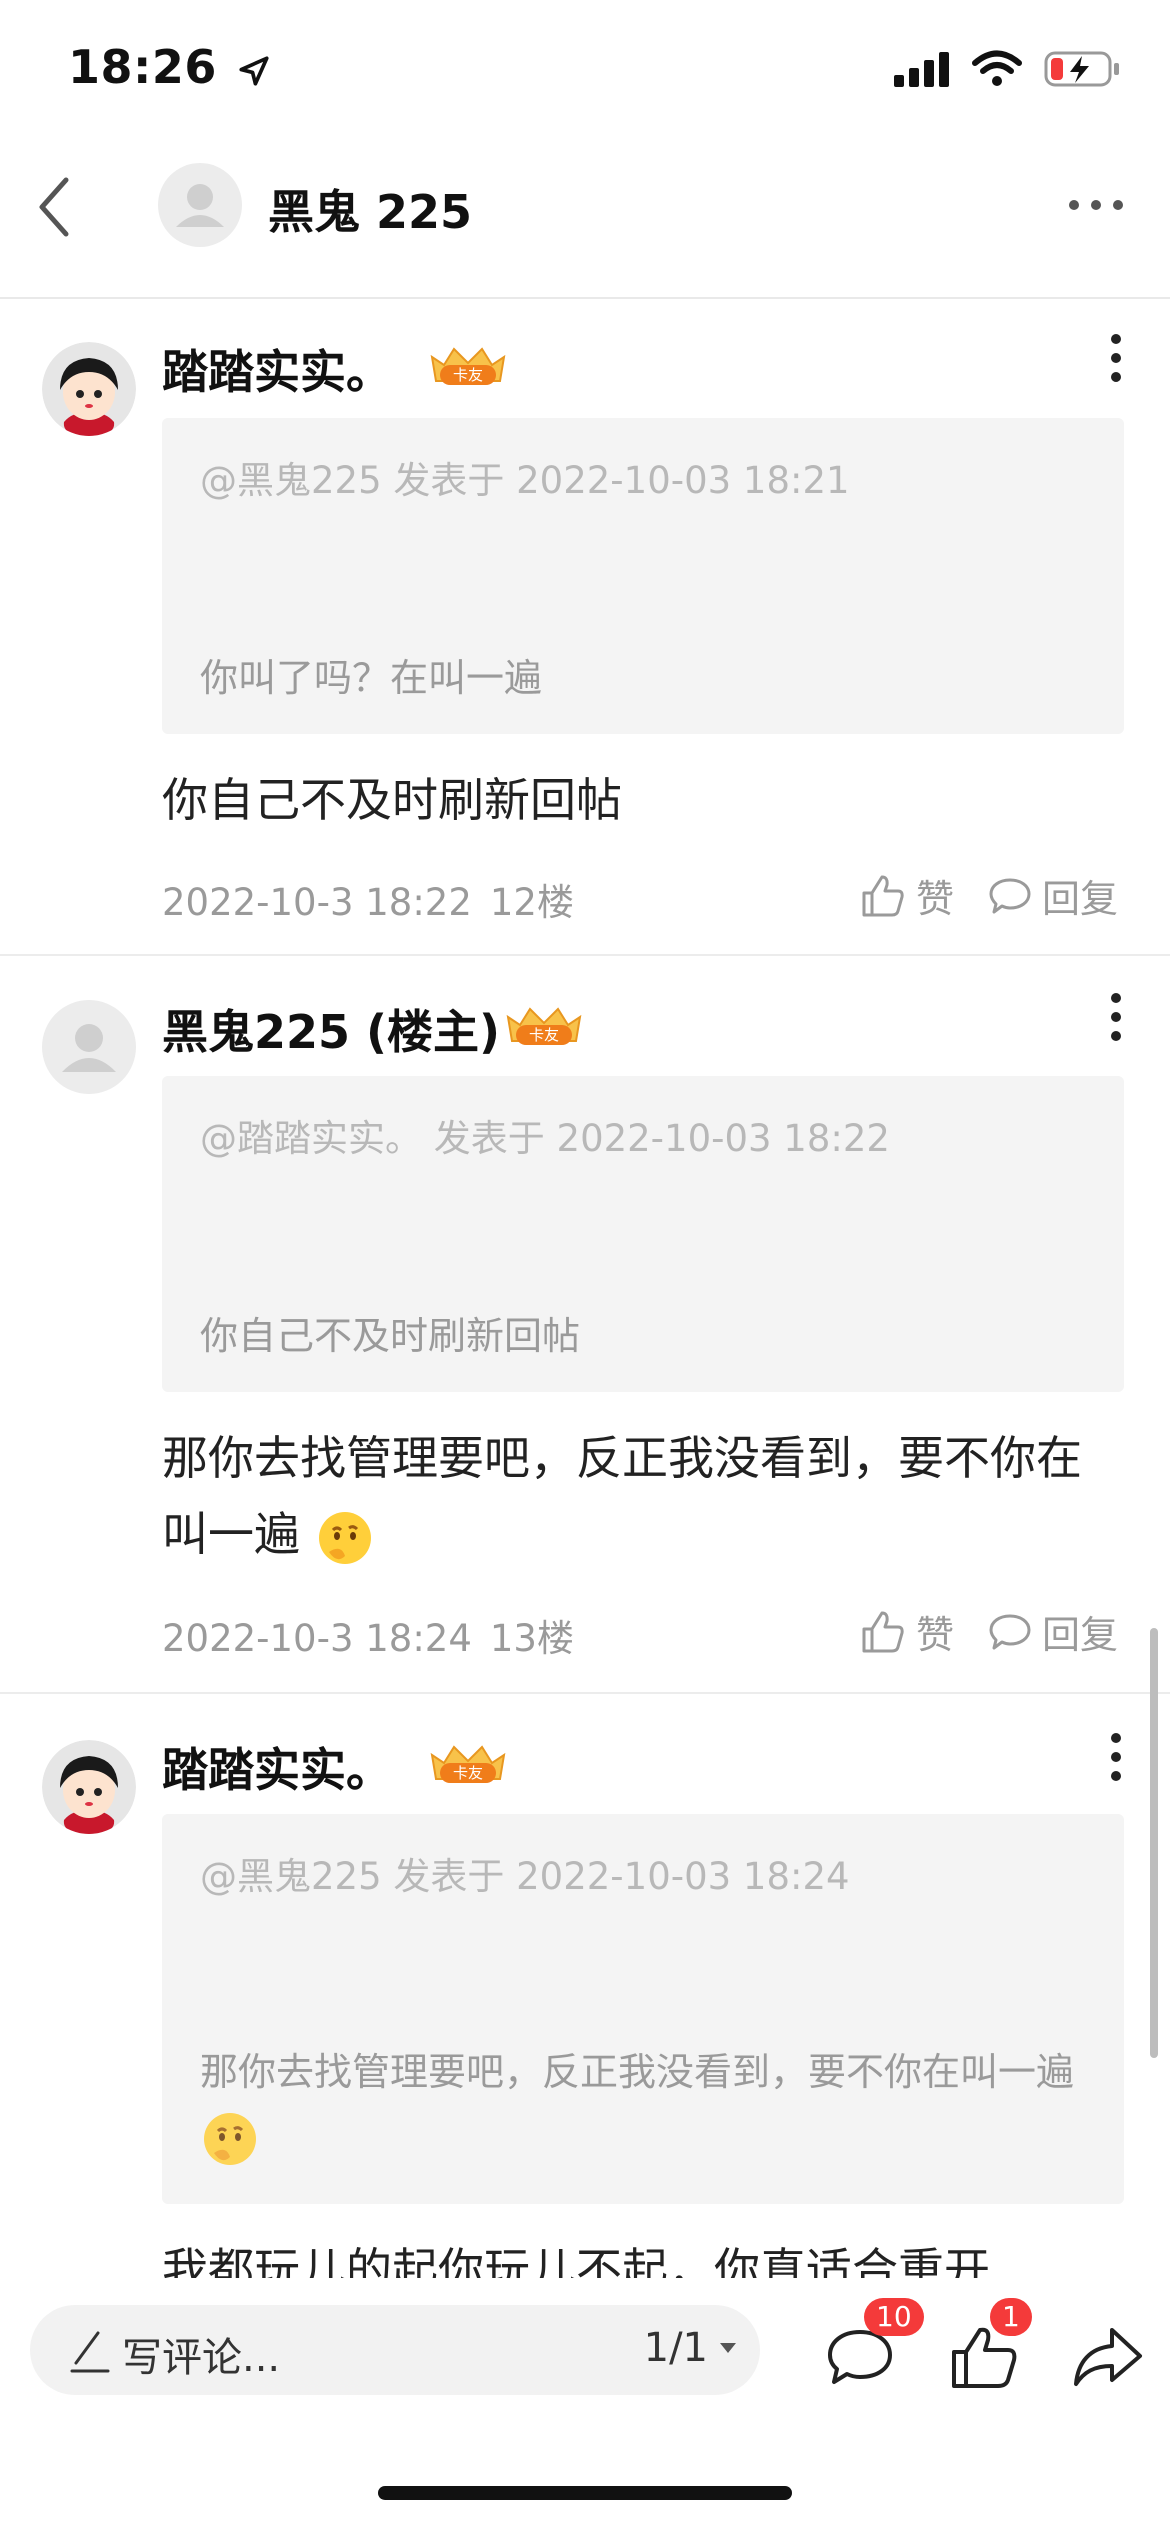  Describe the element at coordinates (371, 678) in the screenshot. I see `quote-text: 你叫了吗？在叫一遍` at that location.